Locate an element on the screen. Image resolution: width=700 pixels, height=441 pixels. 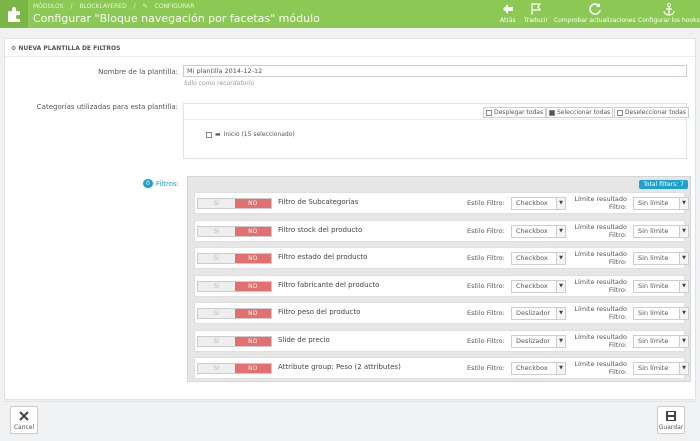
translate-label: Traducir is located at coordinates (536, 20).